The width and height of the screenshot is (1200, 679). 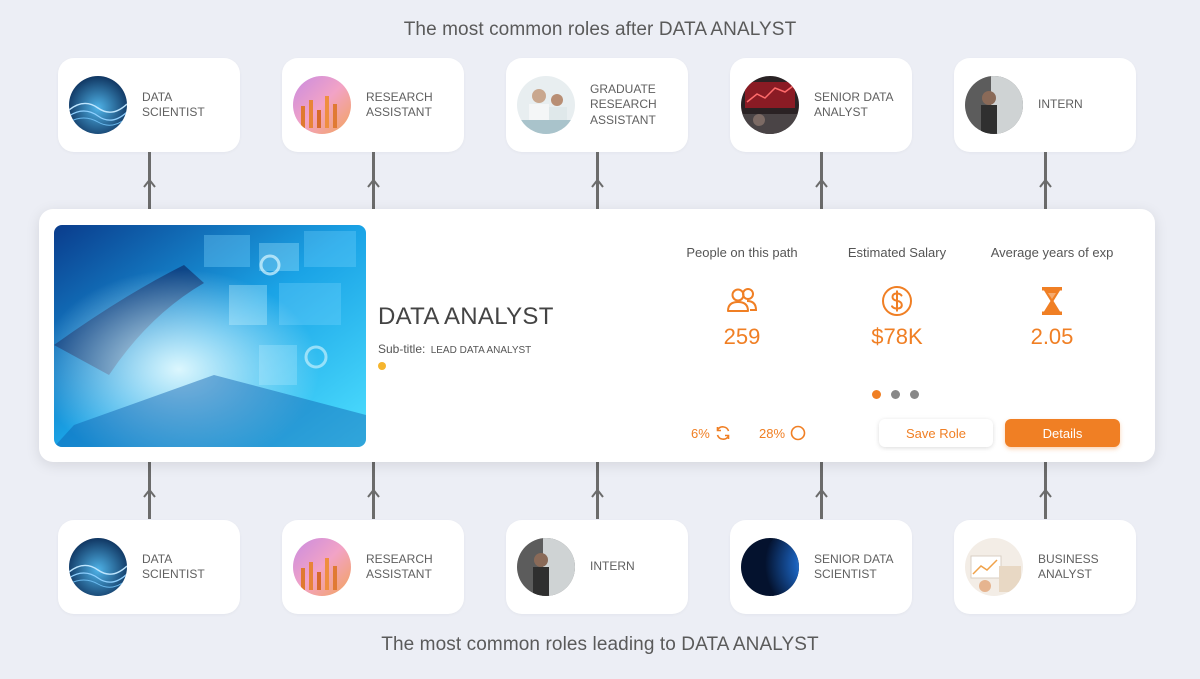 I want to click on role-card-senior-data-scientist: SENIOR DATA SCIENTIST, so click(x=821, y=567).